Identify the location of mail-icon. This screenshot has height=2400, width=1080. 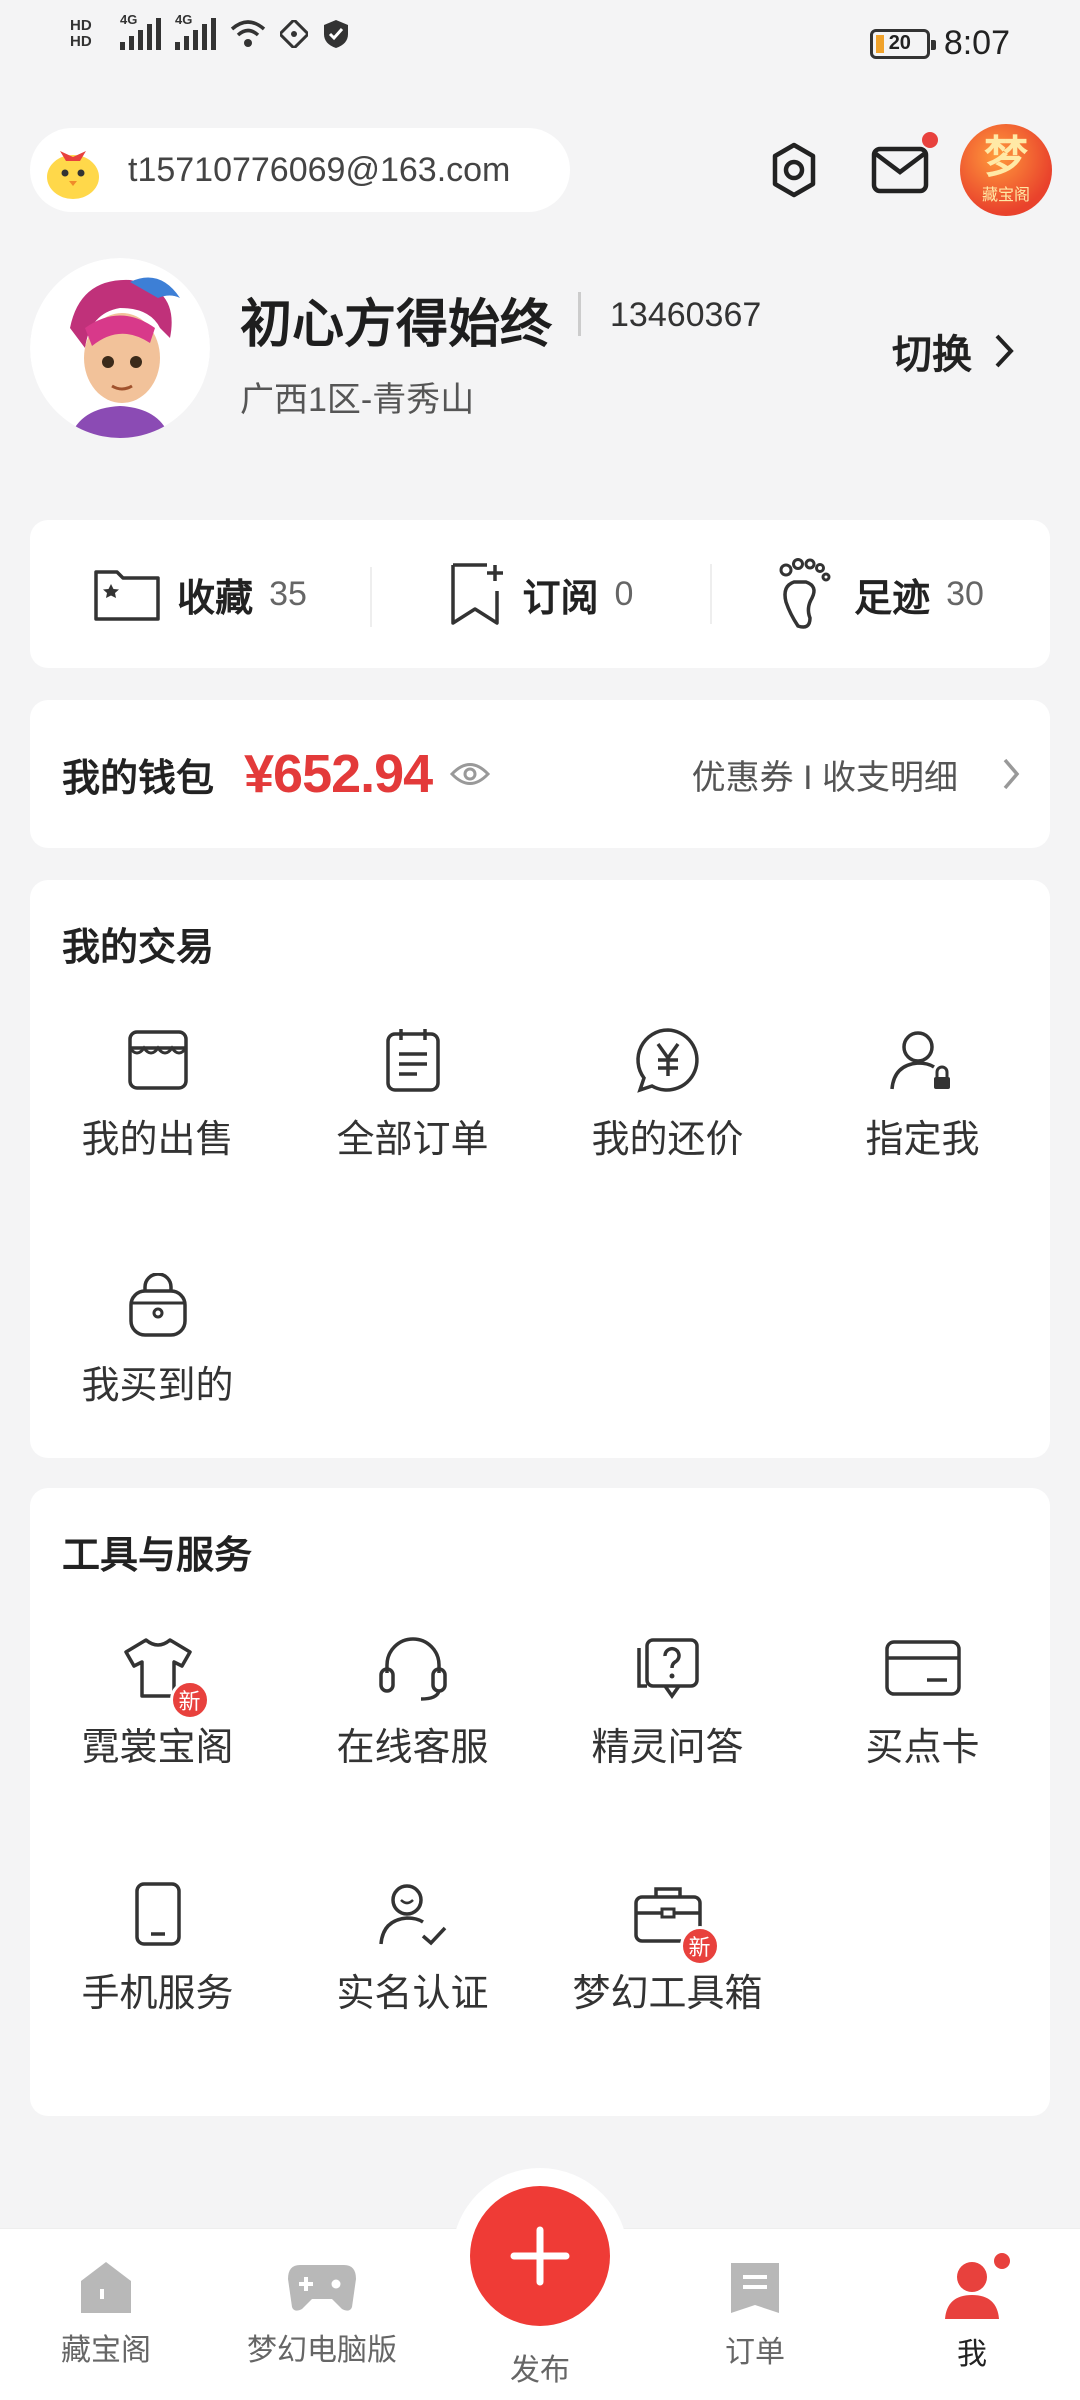
(900, 170).